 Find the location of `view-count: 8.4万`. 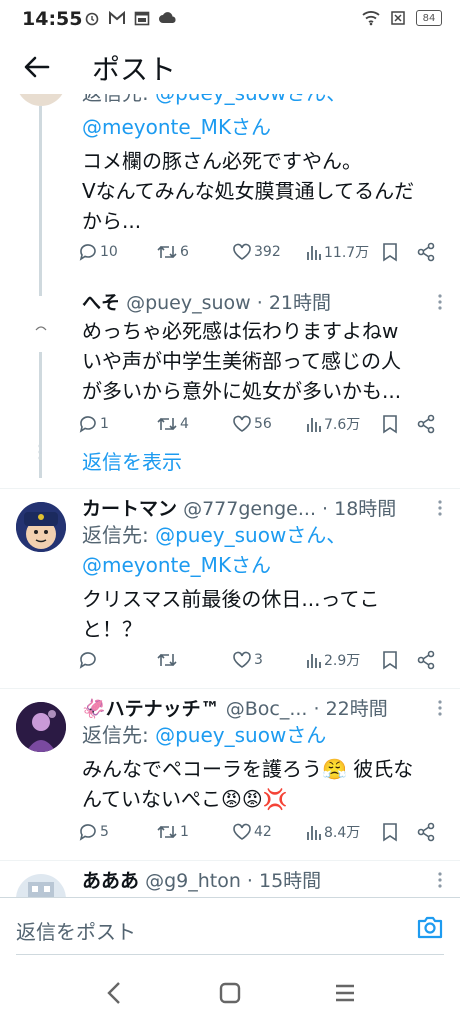

view-count: 8.4万 is located at coordinates (342, 833).